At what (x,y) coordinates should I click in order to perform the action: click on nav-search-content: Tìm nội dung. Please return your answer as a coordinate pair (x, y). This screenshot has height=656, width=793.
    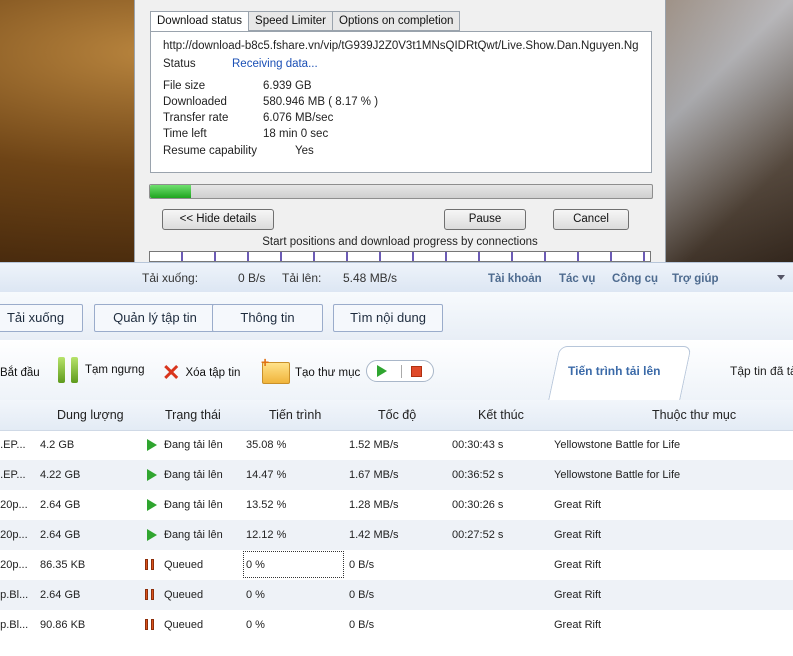
    Looking at the image, I should click on (388, 318).